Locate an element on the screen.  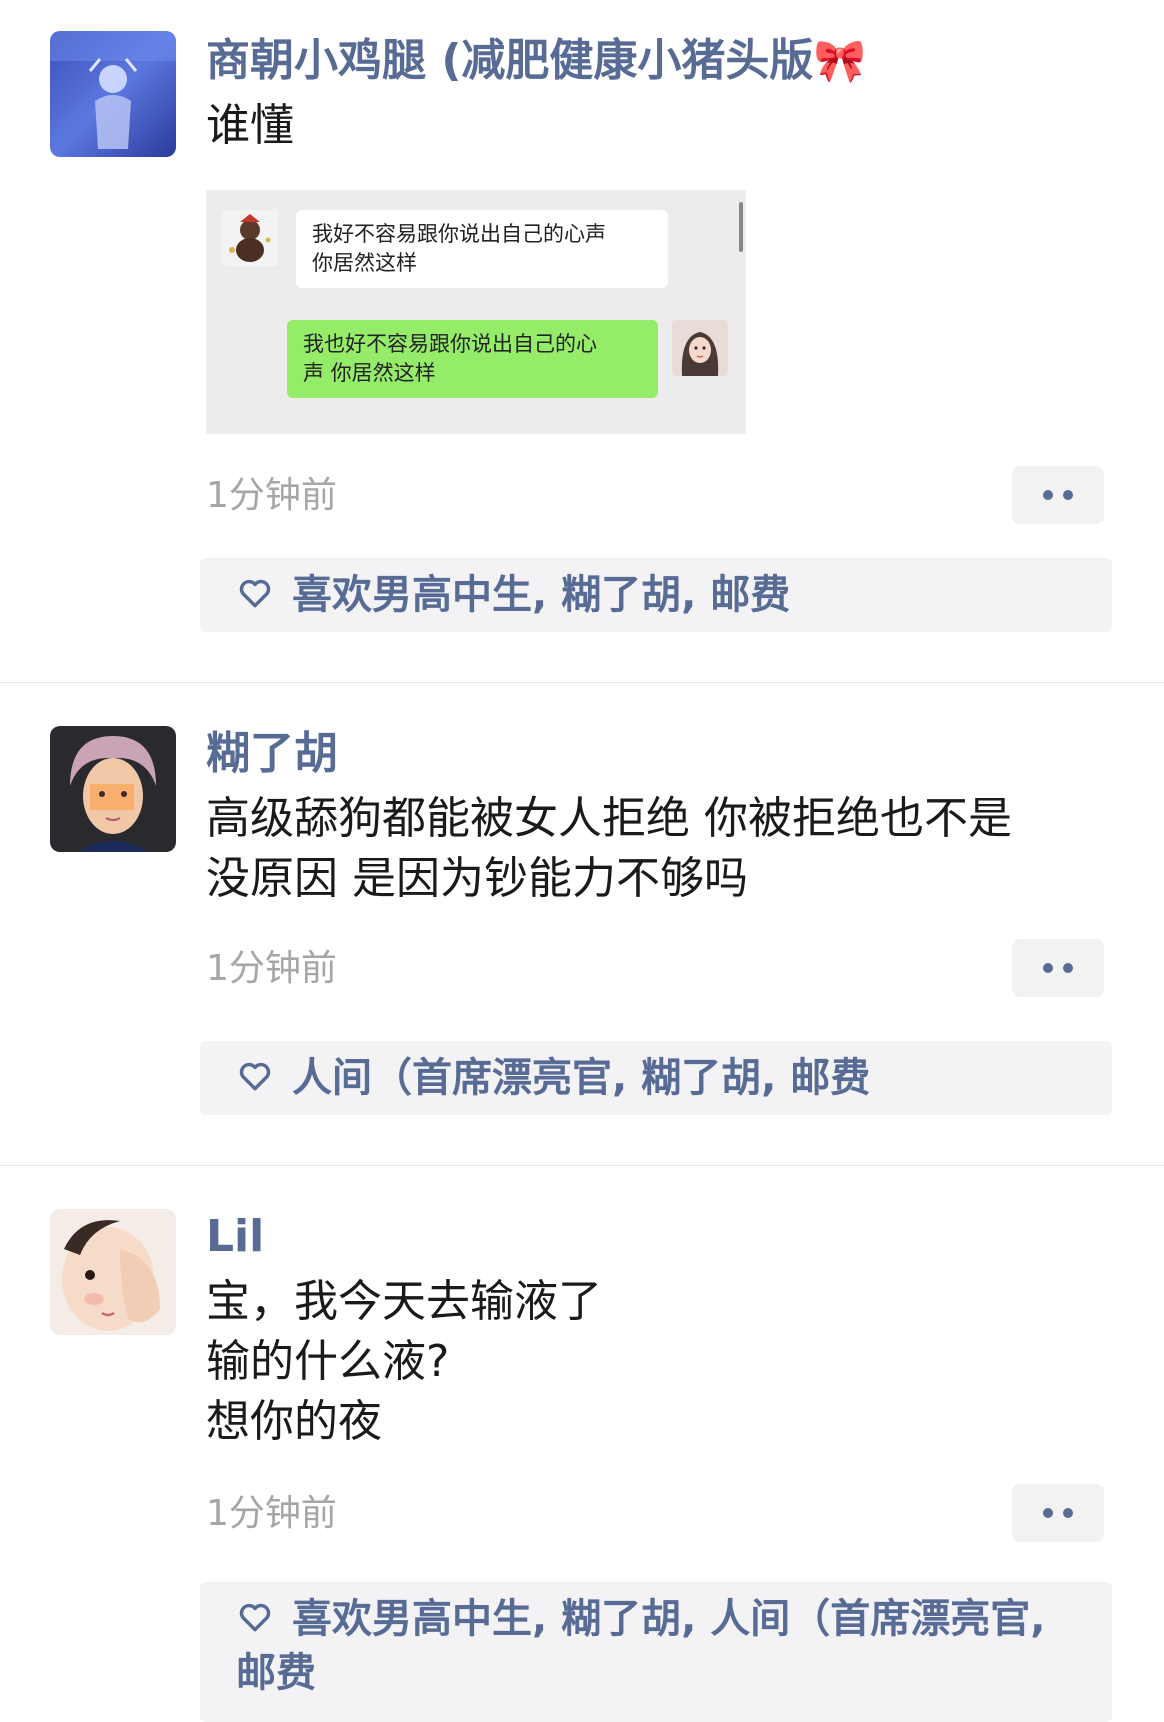
poster-name: 糊了胡 is located at coordinates (660, 754).